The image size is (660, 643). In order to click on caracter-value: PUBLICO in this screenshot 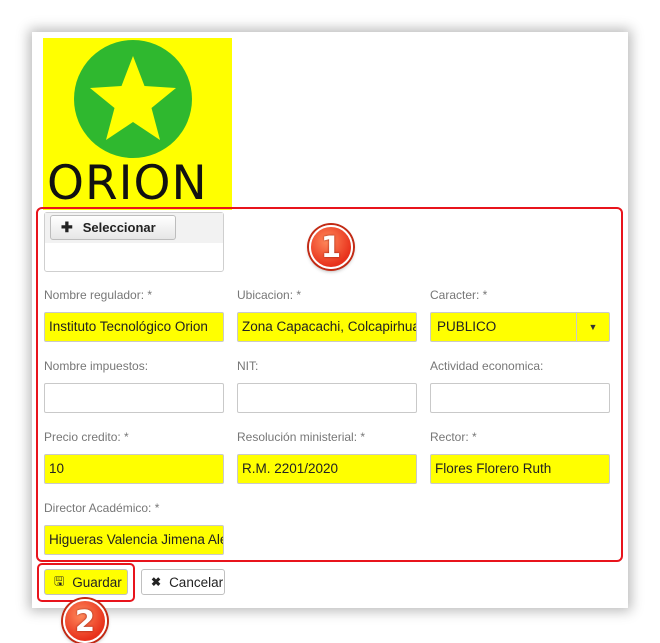, I will do `click(467, 326)`.